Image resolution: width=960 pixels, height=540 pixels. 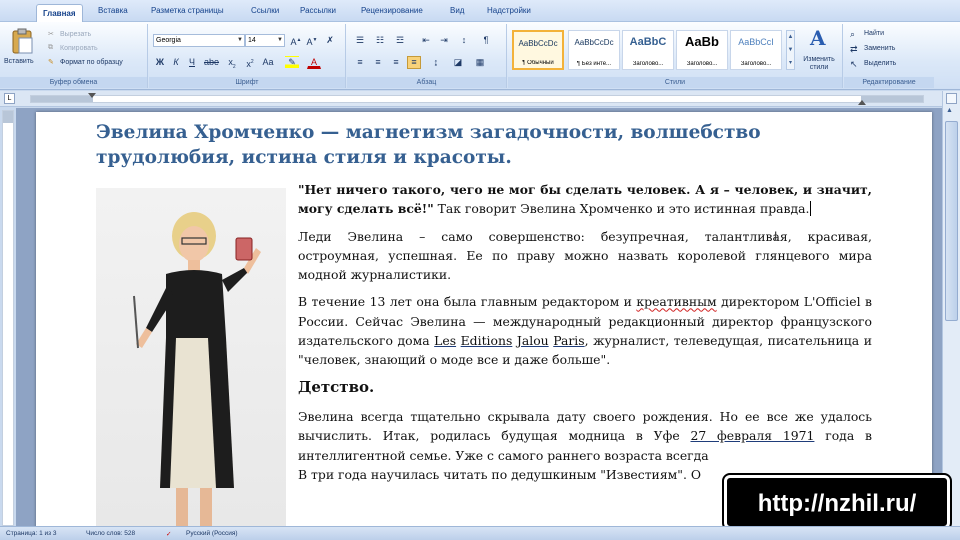 I want to click on ruler-toggle-icon, so click(x=951, y=98).